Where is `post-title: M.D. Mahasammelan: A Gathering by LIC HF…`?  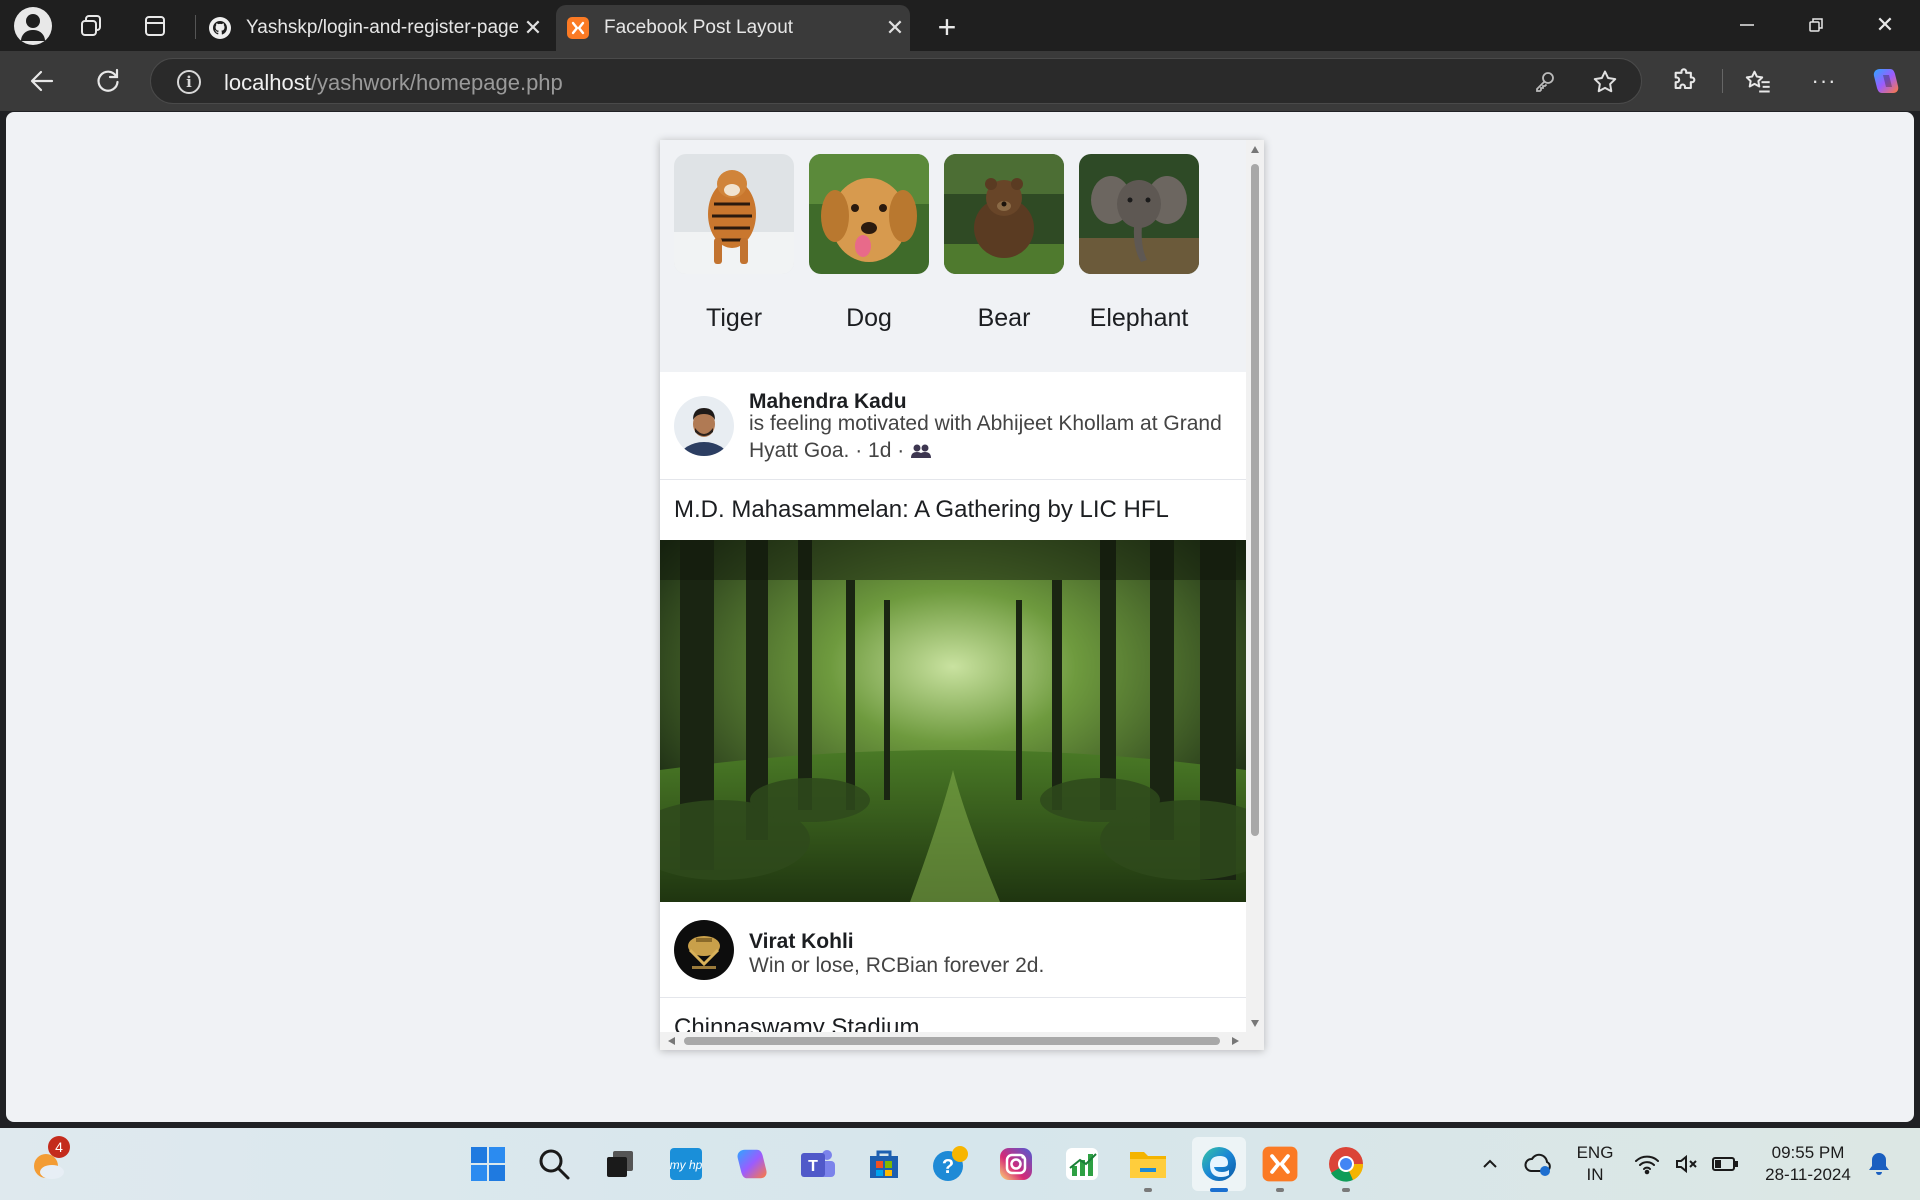 post-title: M.D. Mahasammelan: A Gathering by LIC HF… is located at coordinates (953, 510).